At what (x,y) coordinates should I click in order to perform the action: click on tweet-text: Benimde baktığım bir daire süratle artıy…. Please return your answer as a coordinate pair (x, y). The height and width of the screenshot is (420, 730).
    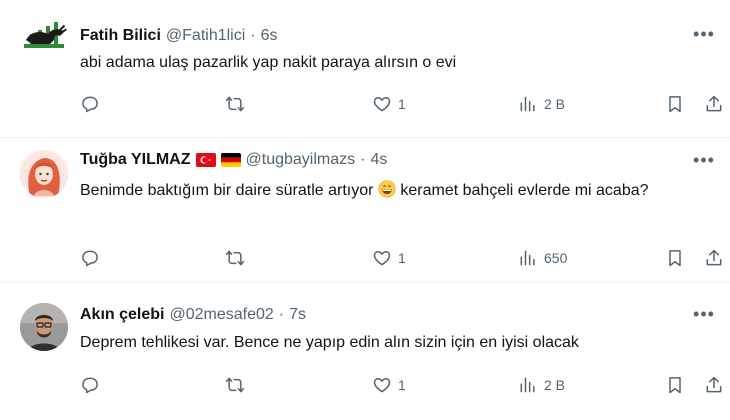
    Looking at the image, I should click on (390, 190).